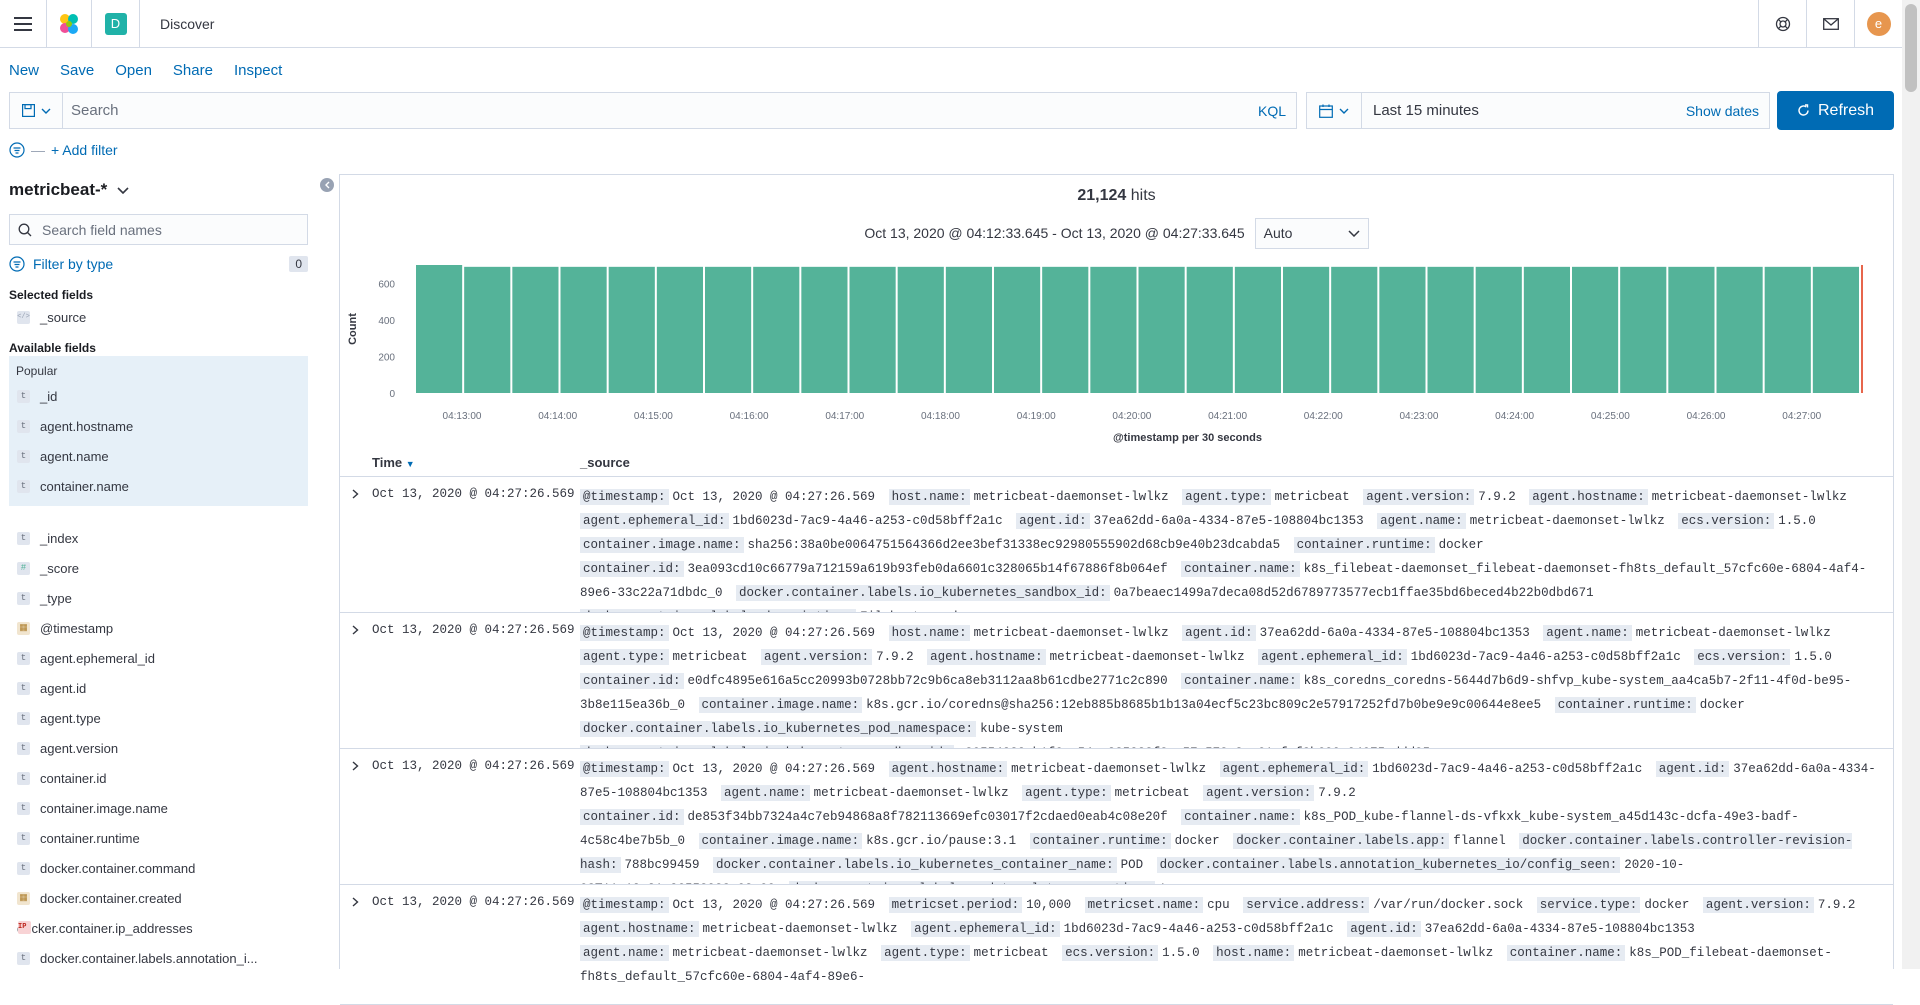 This screenshot has height=1005, width=1920. I want to click on source-field-value: 1.5.0, so click(1181, 953).